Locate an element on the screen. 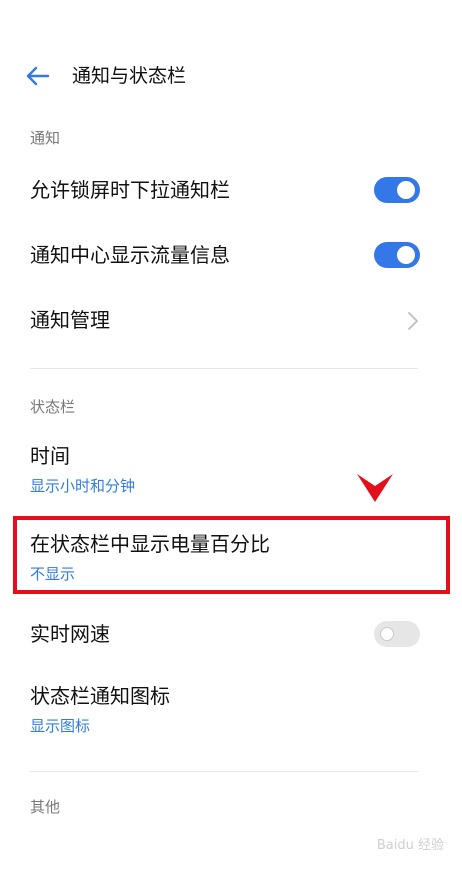 This screenshot has height=869, width=462. back-button is located at coordinates (37, 76).